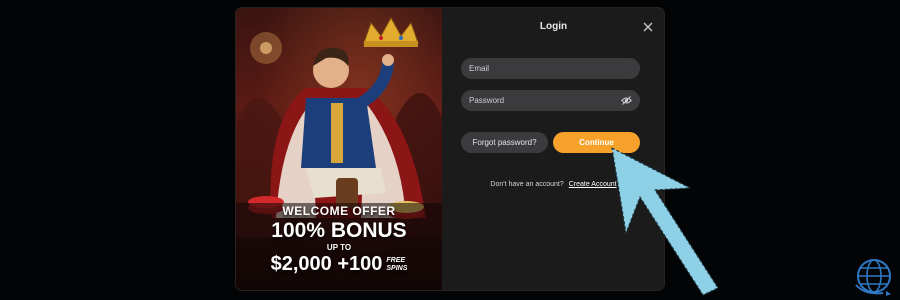  I want to click on crown-icon, so click(391, 31).